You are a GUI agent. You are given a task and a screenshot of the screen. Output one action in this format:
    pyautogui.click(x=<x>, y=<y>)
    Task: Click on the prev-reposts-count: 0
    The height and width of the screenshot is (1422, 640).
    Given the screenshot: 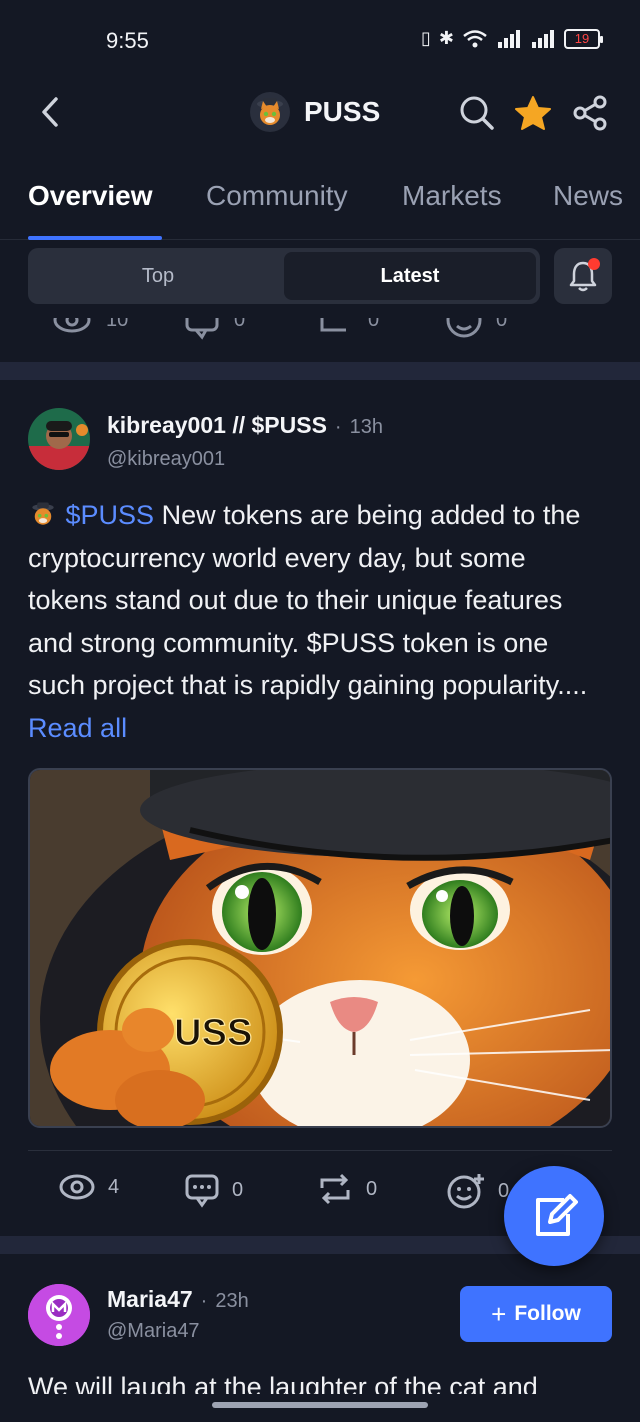 What is the action you would take?
    pyautogui.click(x=374, y=324)
    